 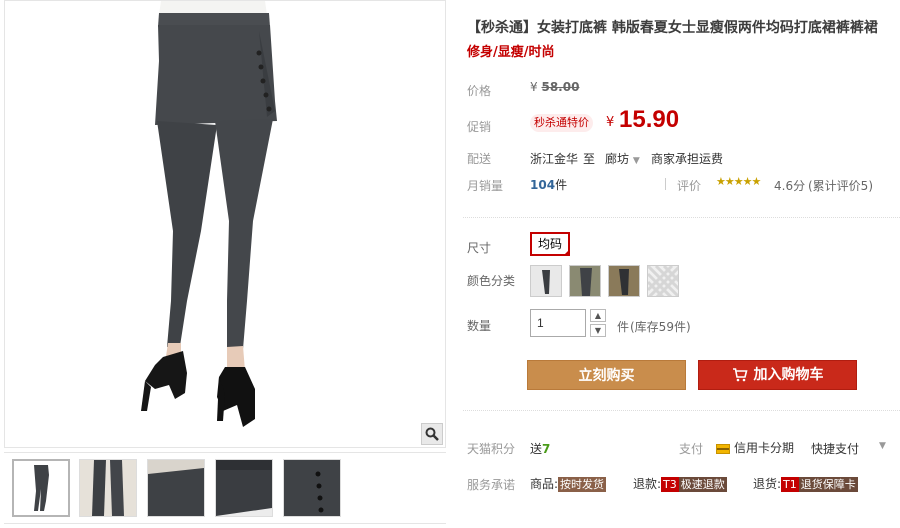 I want to click on stock-text: (库存59件), so click(x=660, y=327).